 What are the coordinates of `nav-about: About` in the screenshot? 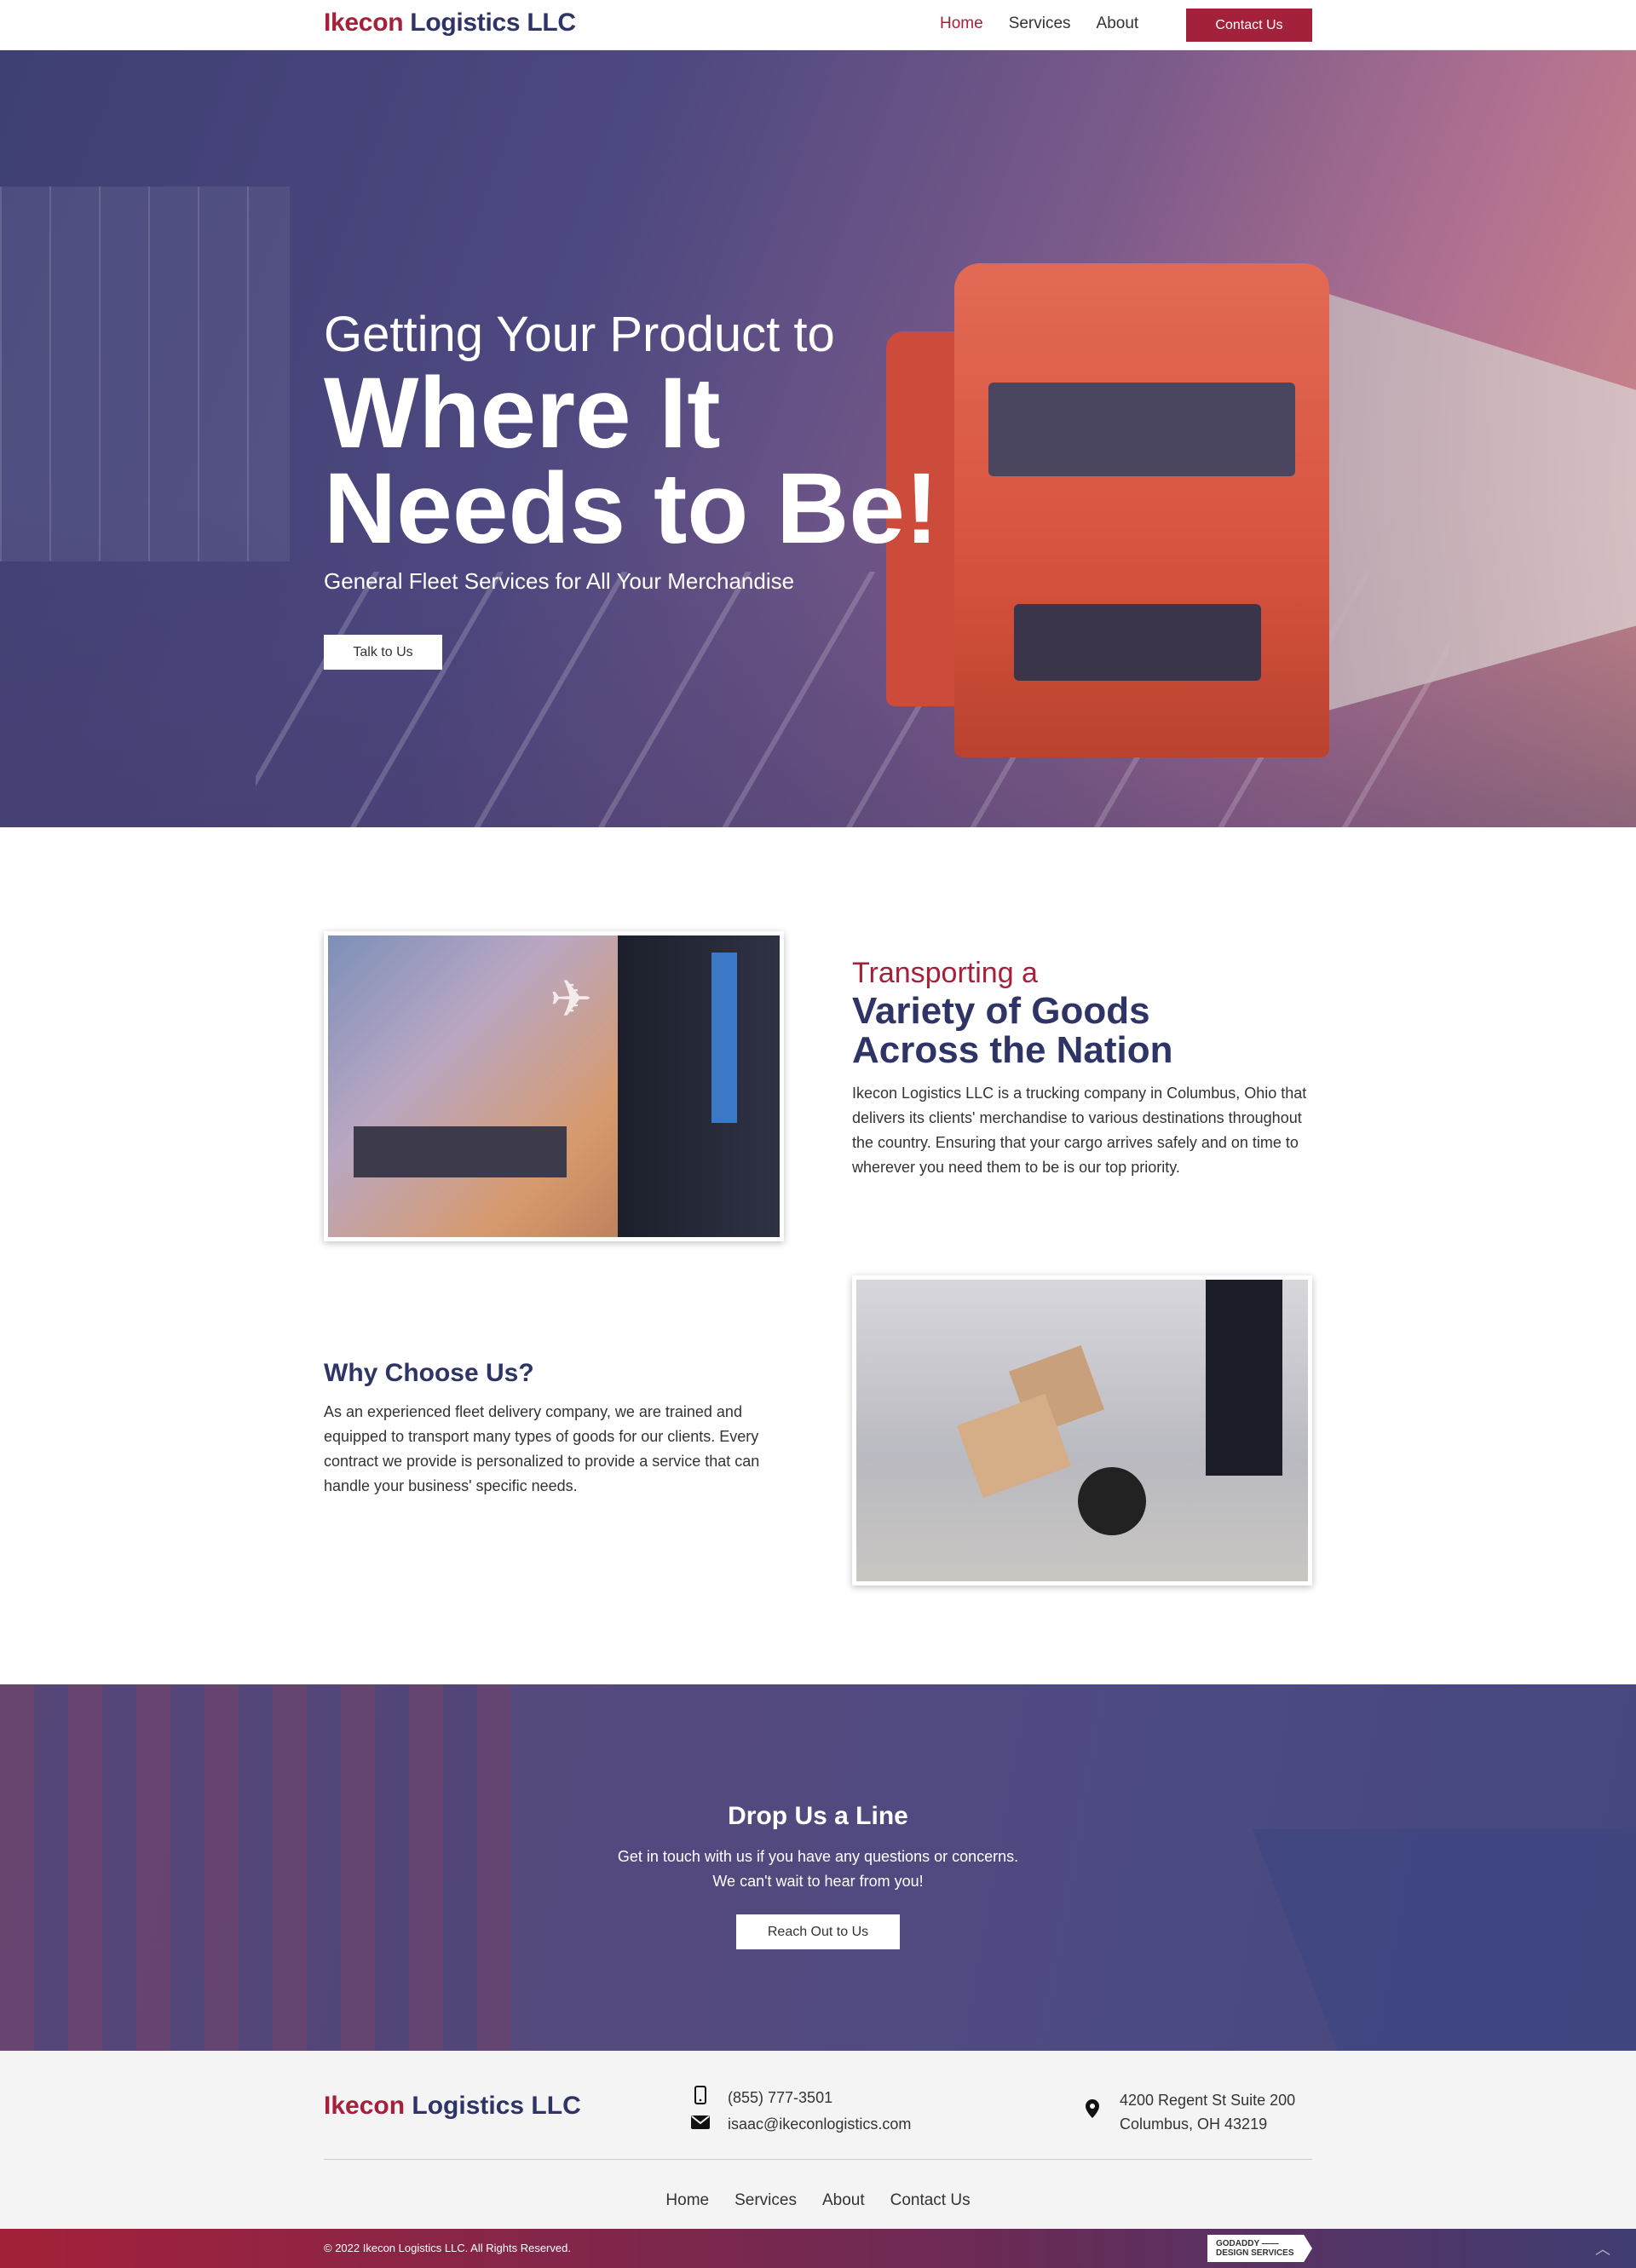 It's located at (1118, 23).